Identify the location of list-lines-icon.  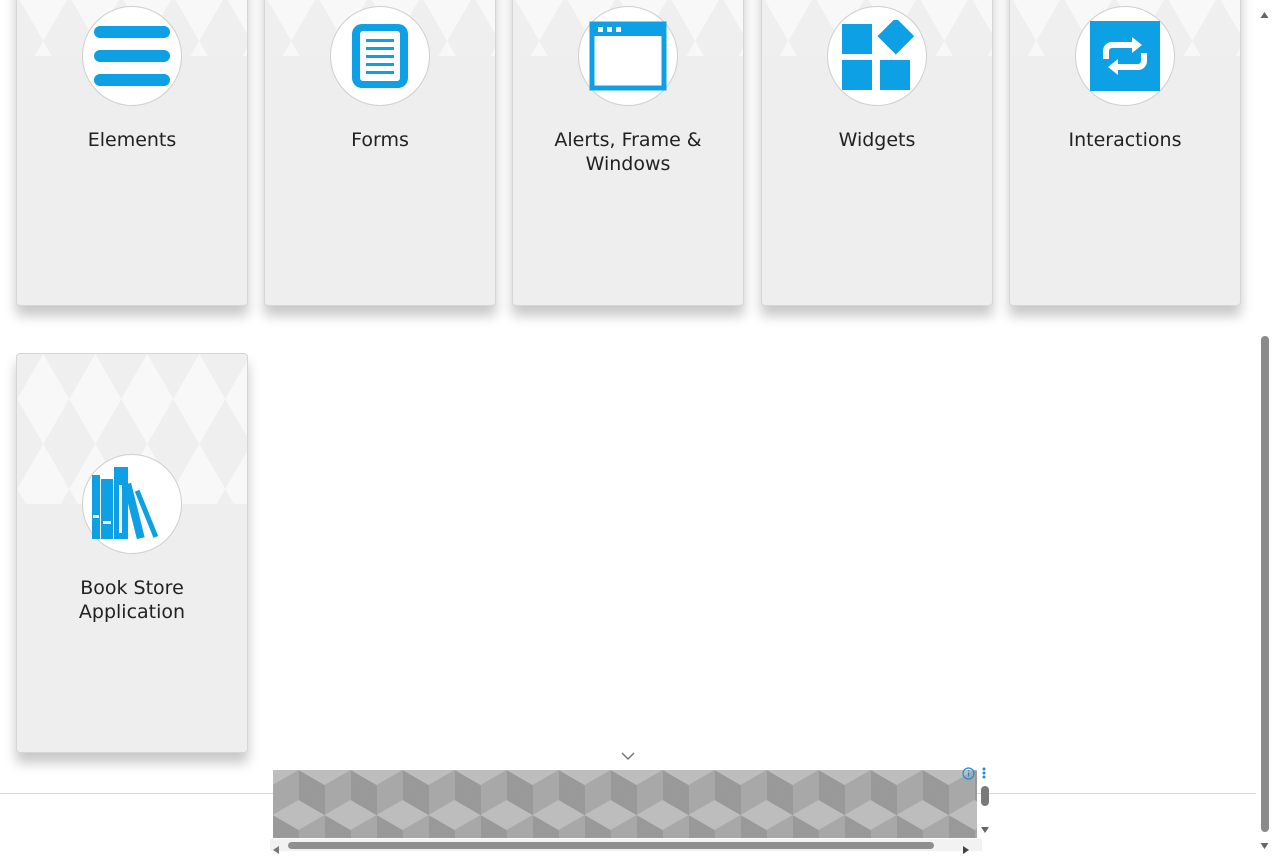
(132, 56).